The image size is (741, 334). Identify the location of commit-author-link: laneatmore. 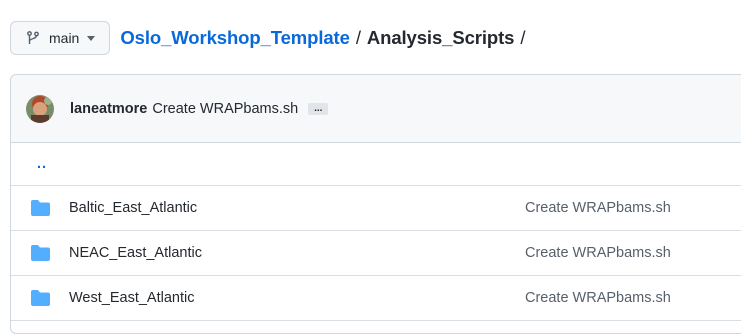
(108, 109).